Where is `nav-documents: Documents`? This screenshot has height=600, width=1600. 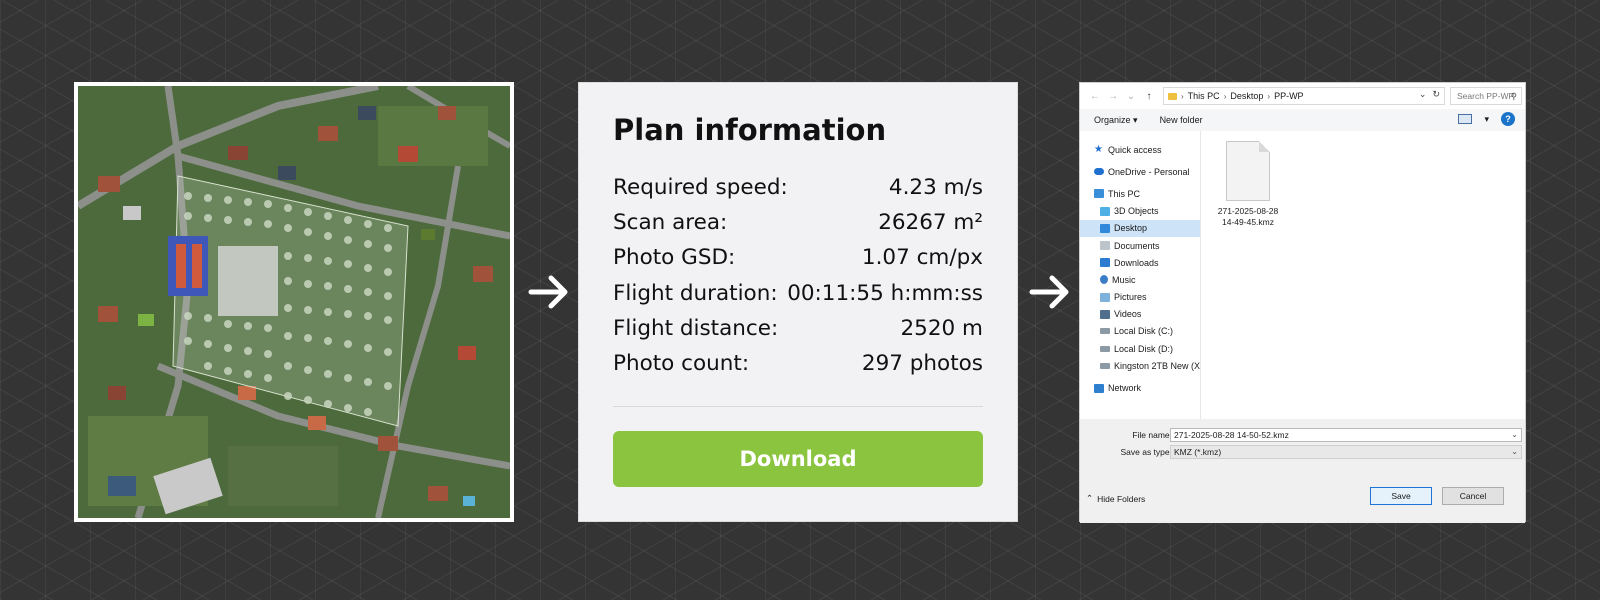 nav-documents: Documents is located at coordinates (1140, 245).